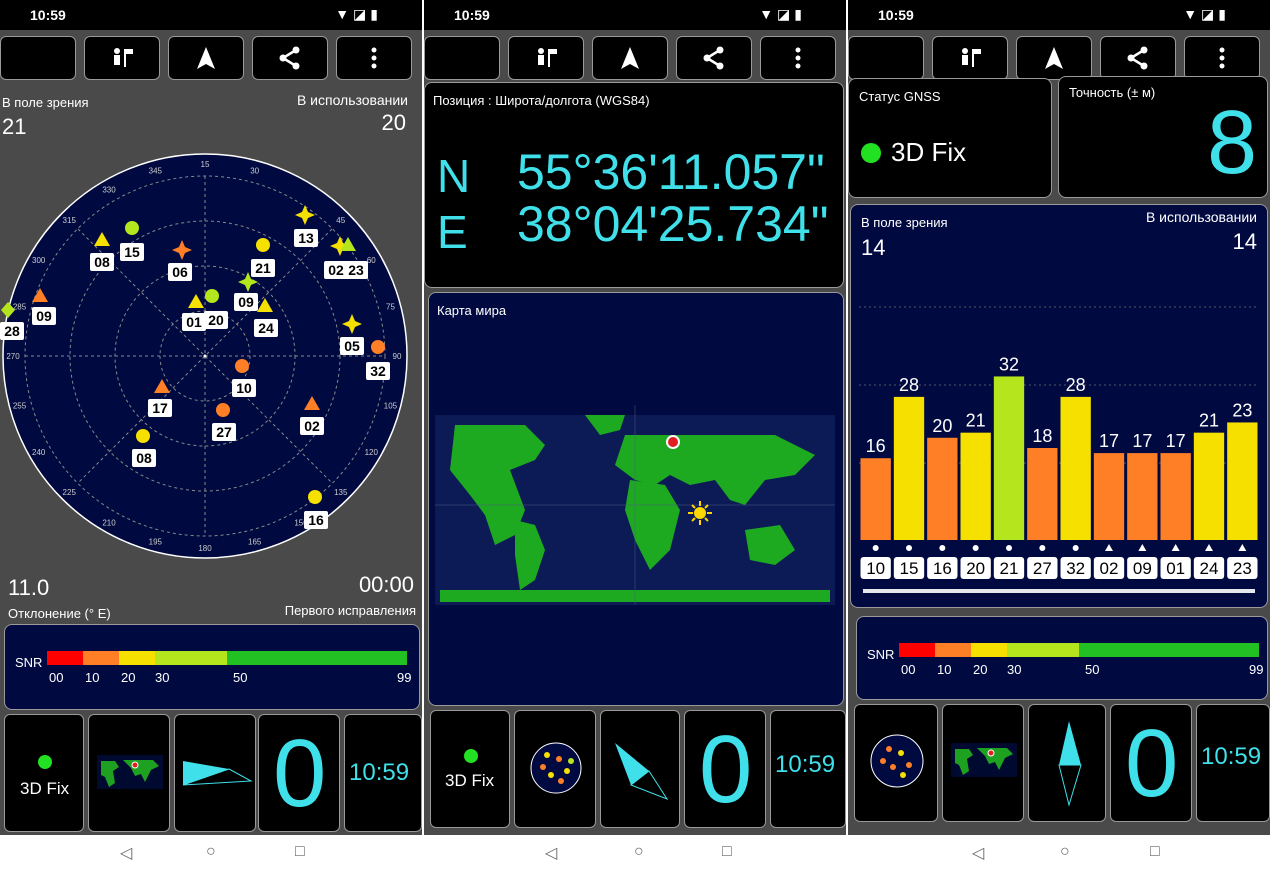 This screenshot has width=1270, height=870. I want to click on person-flag-icon, so click(547, 57).